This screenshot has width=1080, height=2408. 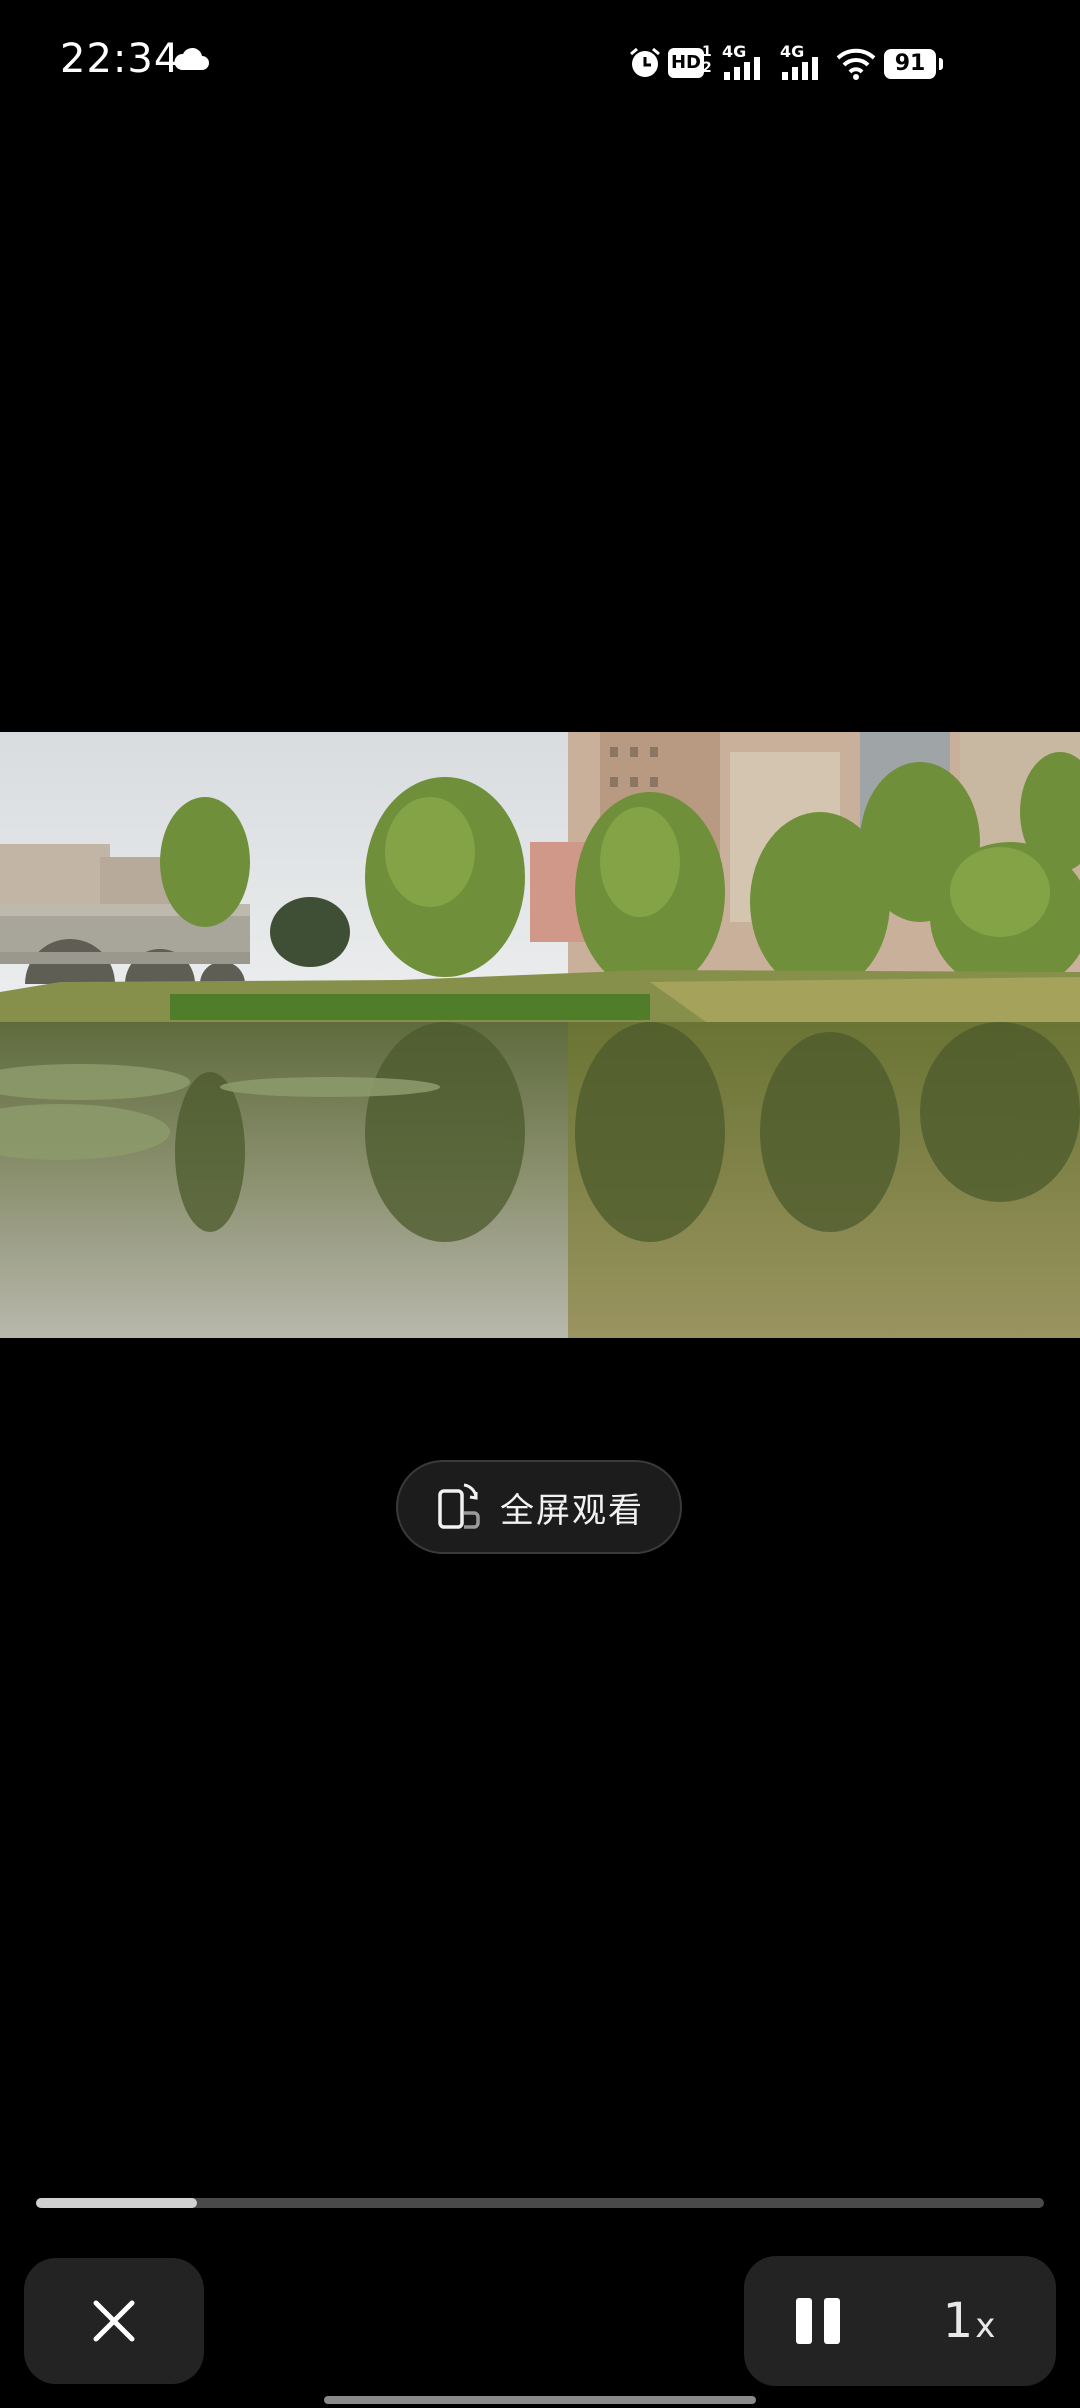 I want to click on fullscreen-watch-button: 全屏观看, so click(x=539, y=1507).